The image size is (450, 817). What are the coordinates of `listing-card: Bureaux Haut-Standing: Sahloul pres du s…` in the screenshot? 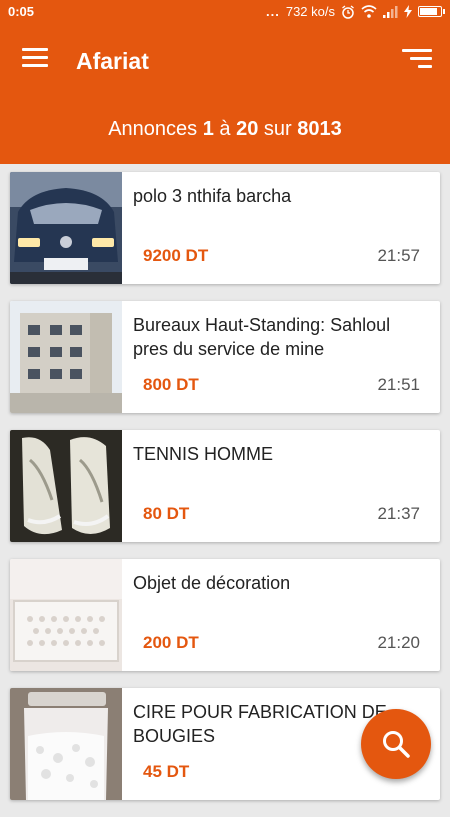 It's located at (225, 357).